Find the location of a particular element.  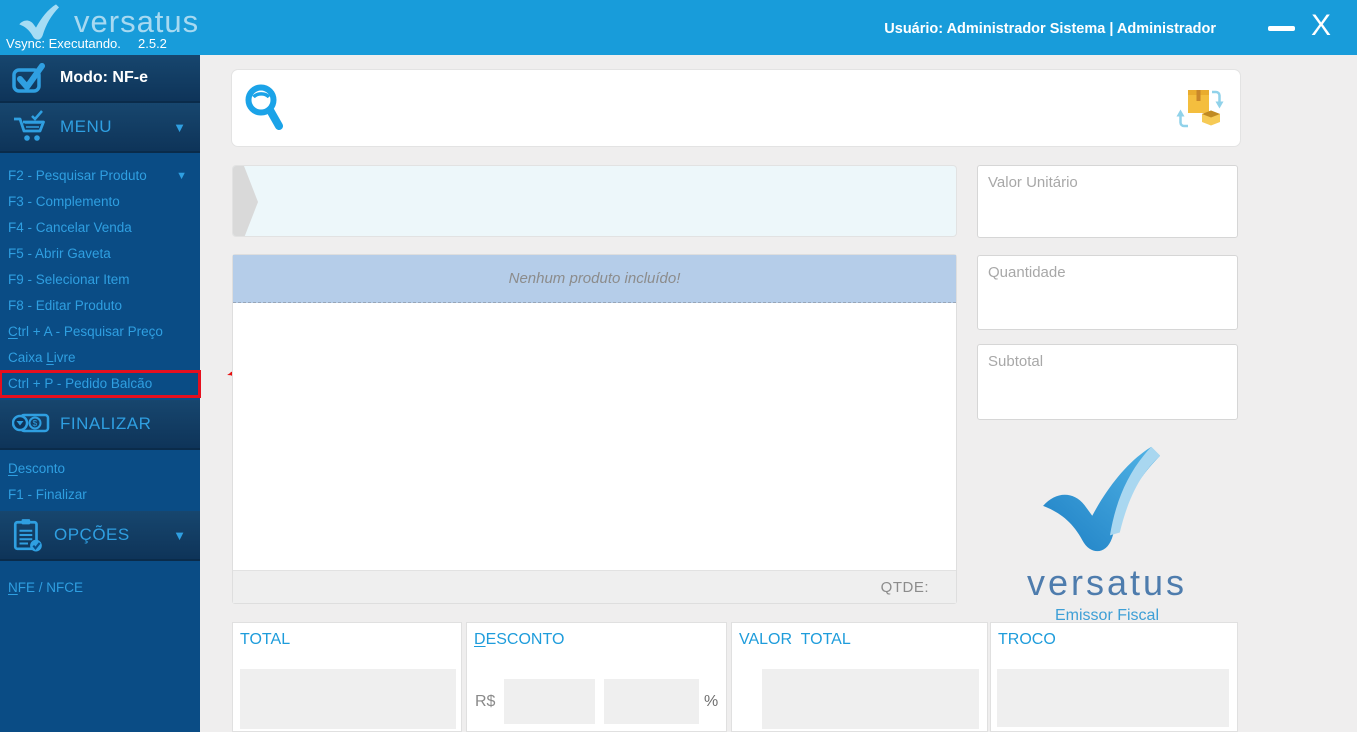

versatus-check-icon is located at coordinates (1102, 499).